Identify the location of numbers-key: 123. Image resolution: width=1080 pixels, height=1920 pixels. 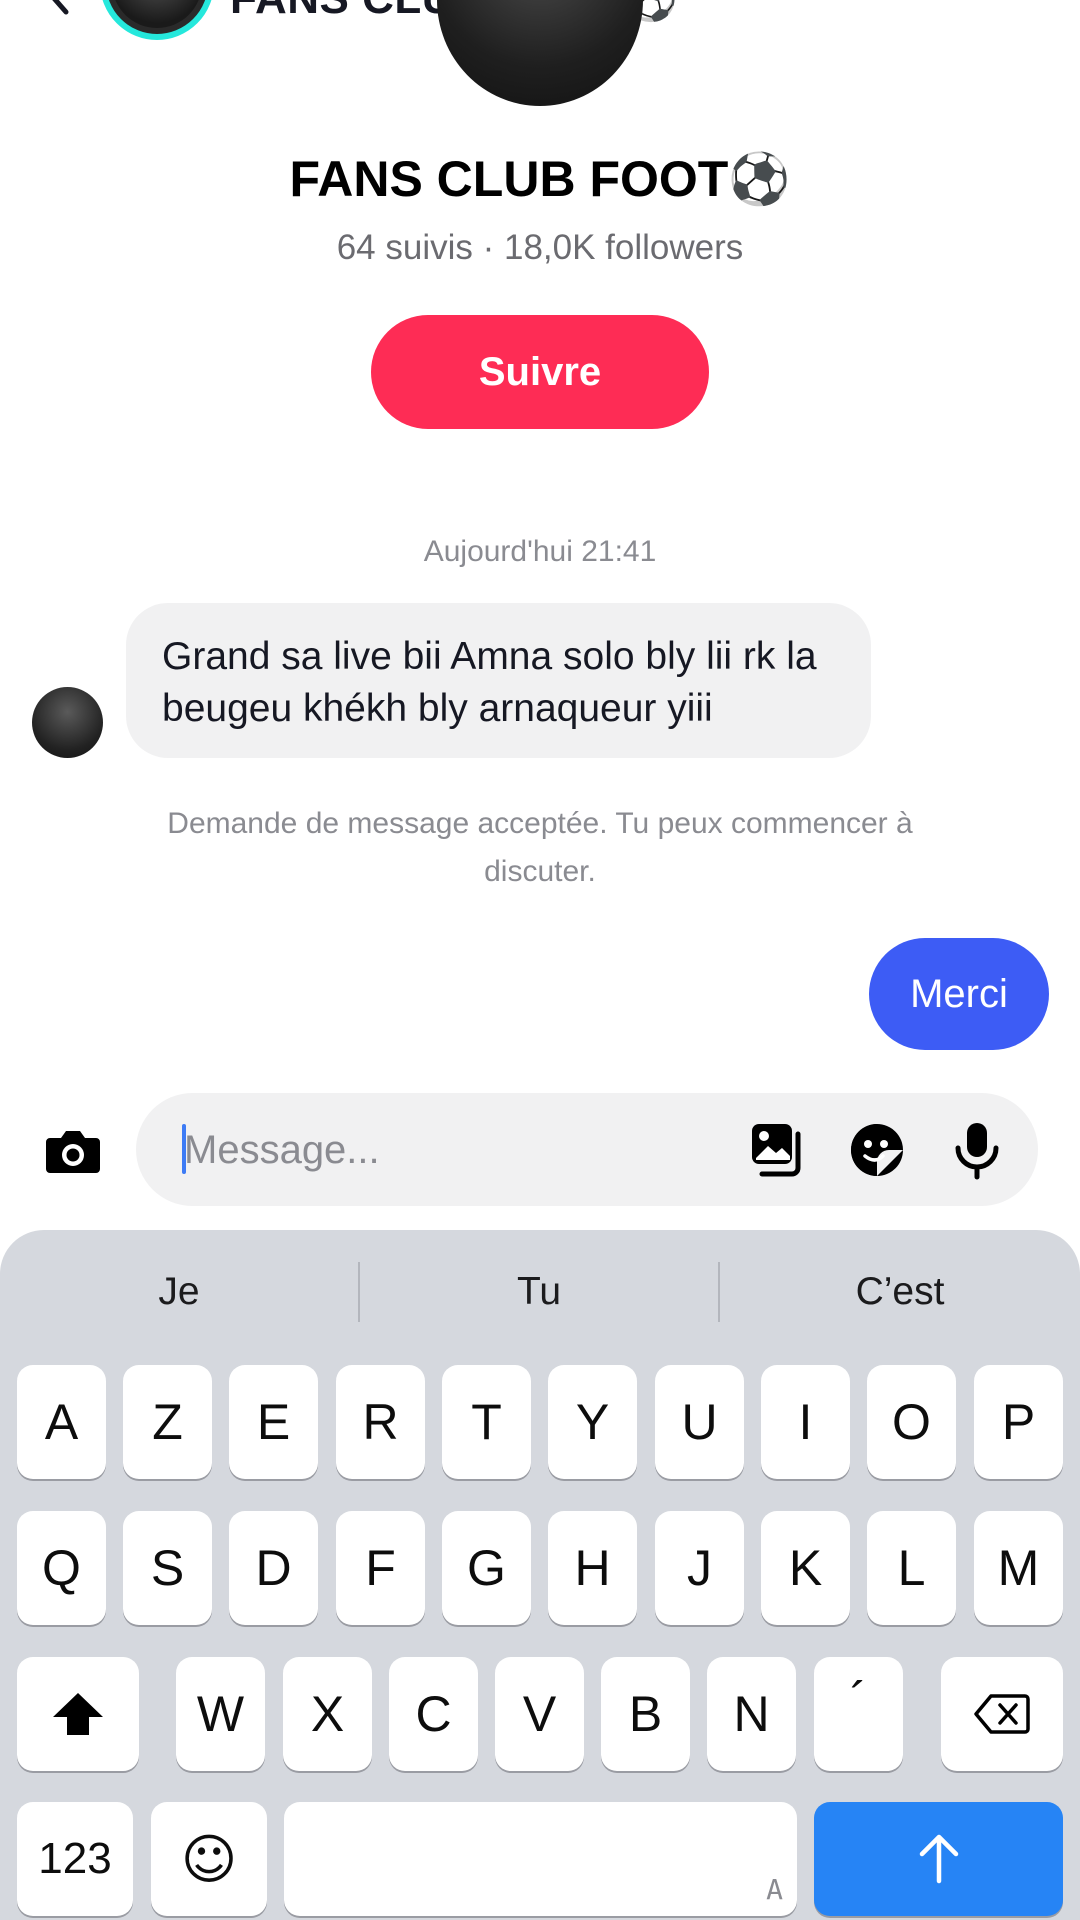
(75, 1859).